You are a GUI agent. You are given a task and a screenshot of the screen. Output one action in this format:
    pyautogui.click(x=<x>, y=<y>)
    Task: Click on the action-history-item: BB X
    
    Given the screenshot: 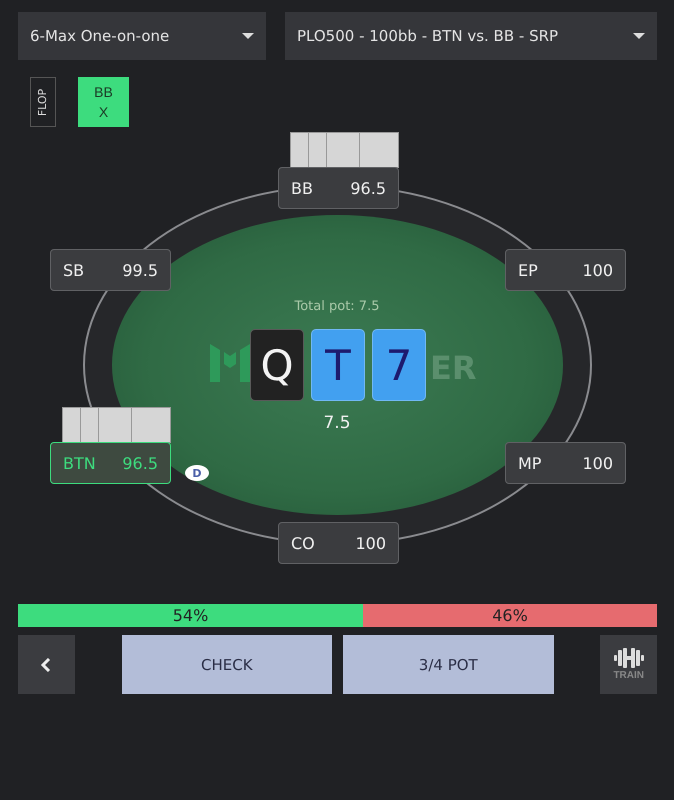 What is the action you would take?
    pyautogui.click(x=103, y=102)
    